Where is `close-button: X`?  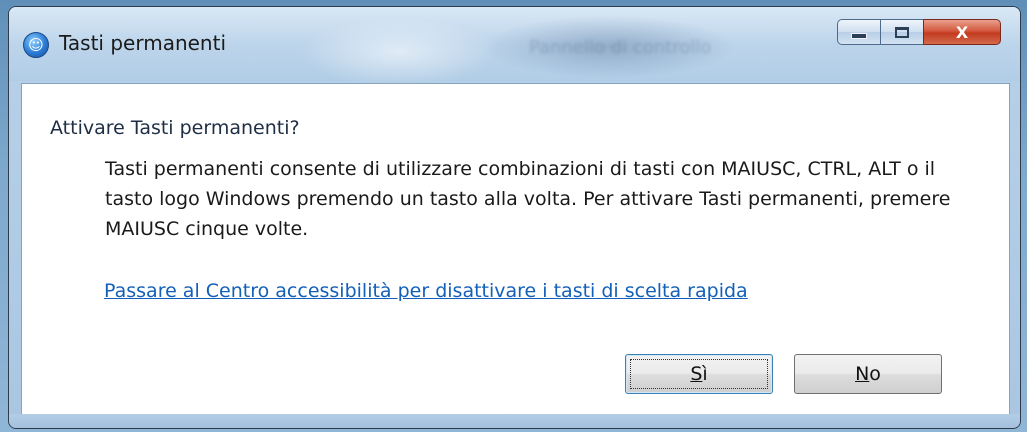
close-button: X is located at coordinates (962, 32).